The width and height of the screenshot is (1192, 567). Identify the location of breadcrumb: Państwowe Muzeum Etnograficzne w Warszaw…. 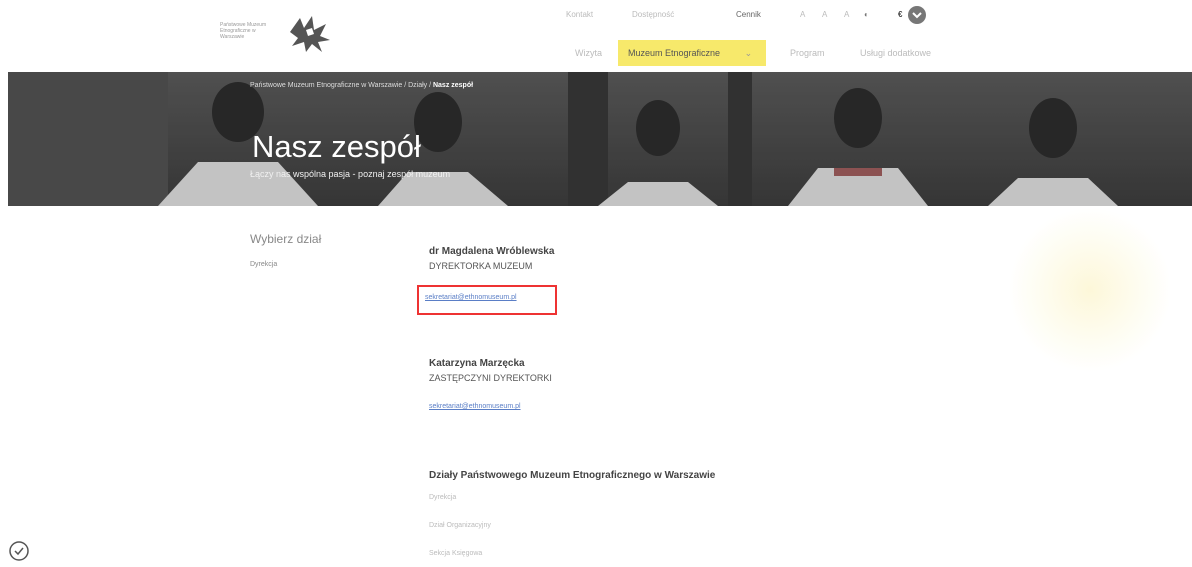
(361, 85).